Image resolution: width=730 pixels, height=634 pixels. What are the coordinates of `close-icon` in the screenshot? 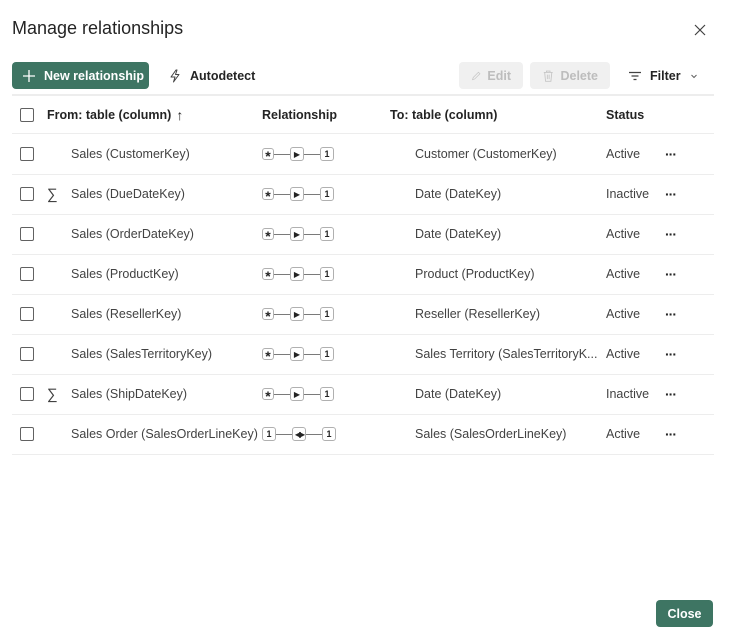 It's located at (700, 30).